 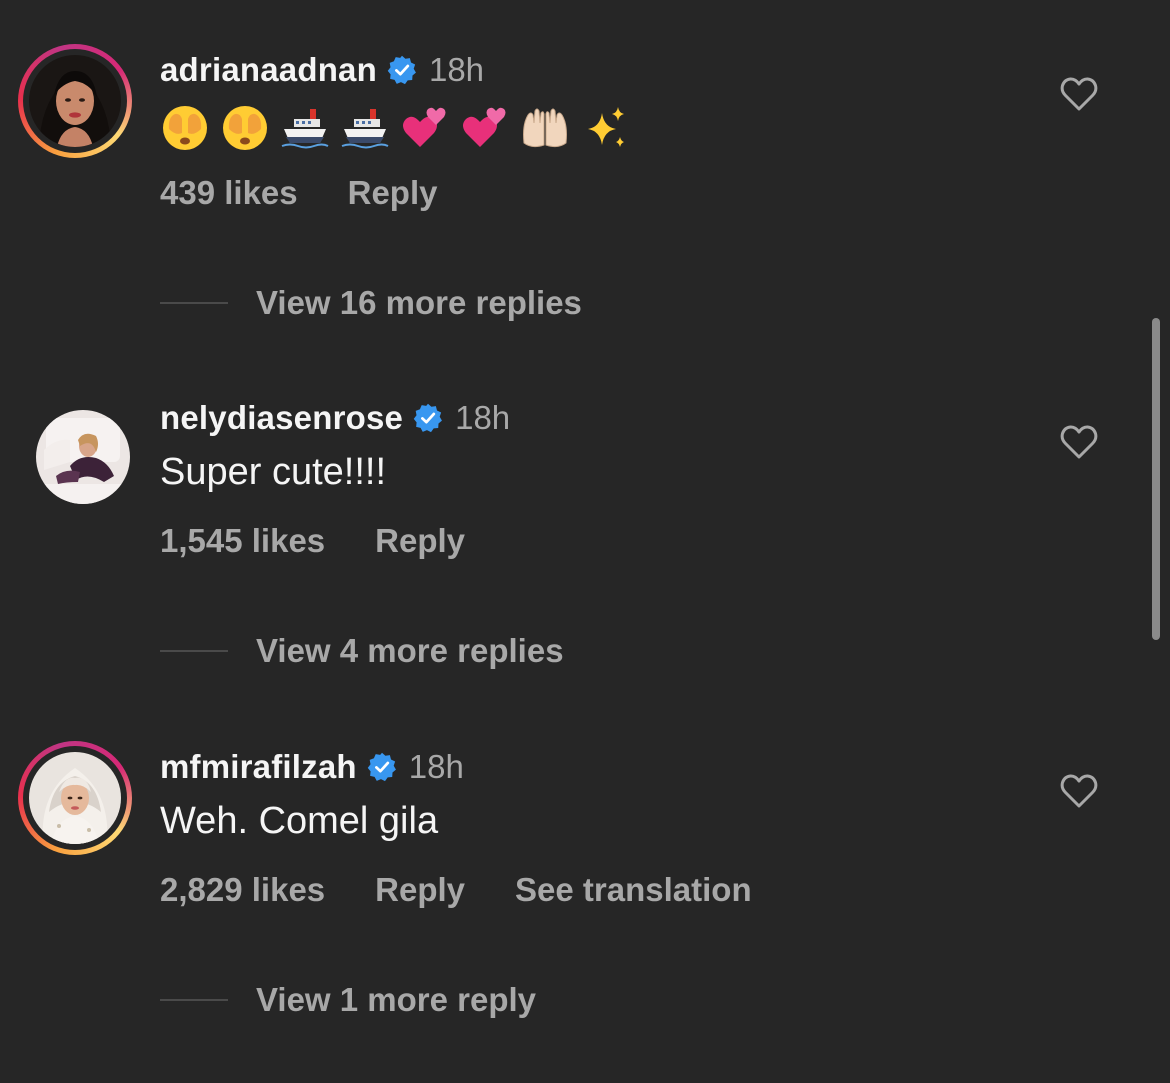 What do you see at coordinates (299, 821) in the screenshot?
I see `comment-text: Weh. Comel gila` at bounding box center [299, 821].